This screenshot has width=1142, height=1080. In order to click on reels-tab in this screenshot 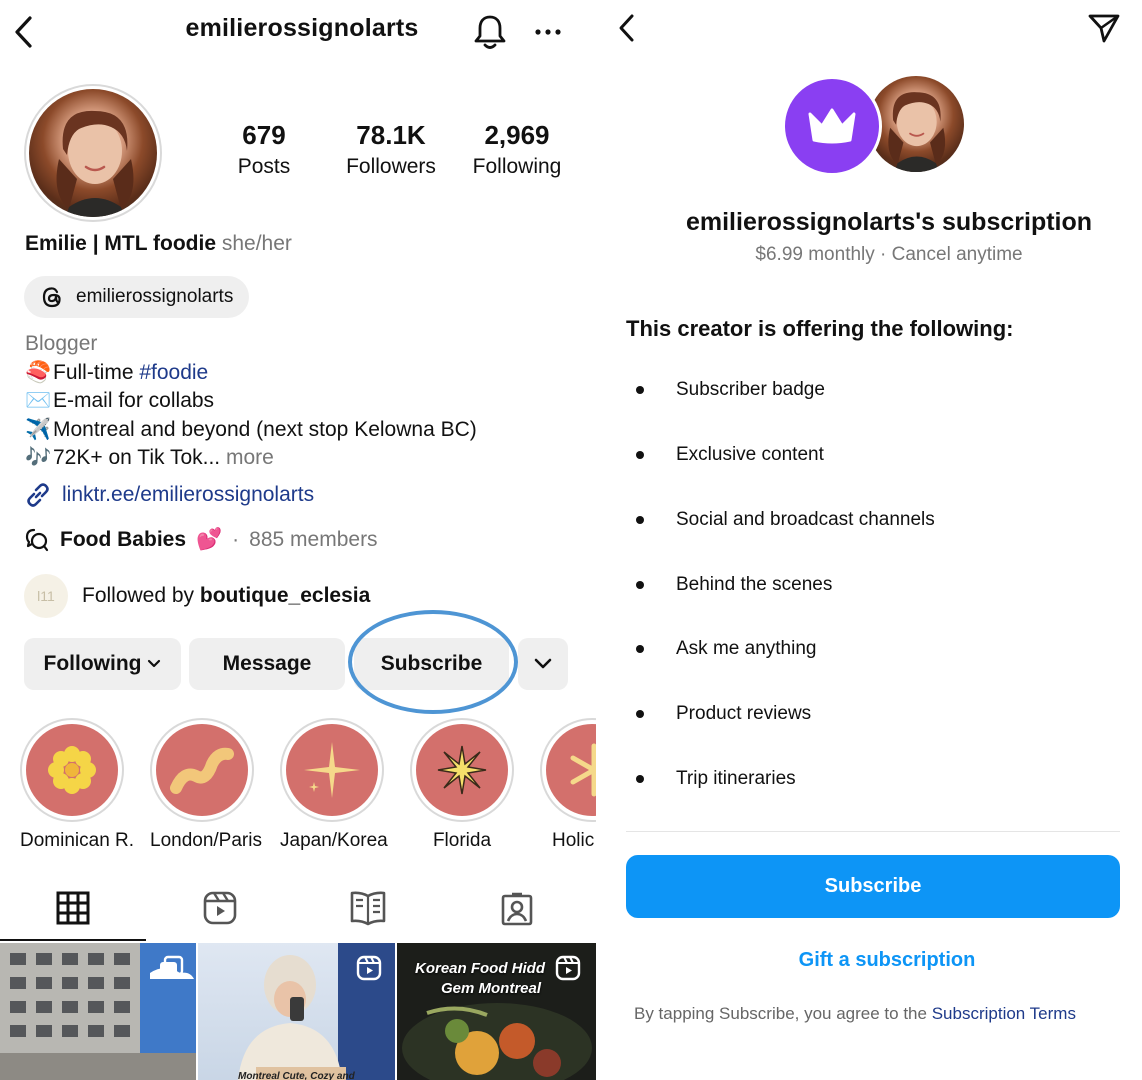, I will do `click(220, 908)`.